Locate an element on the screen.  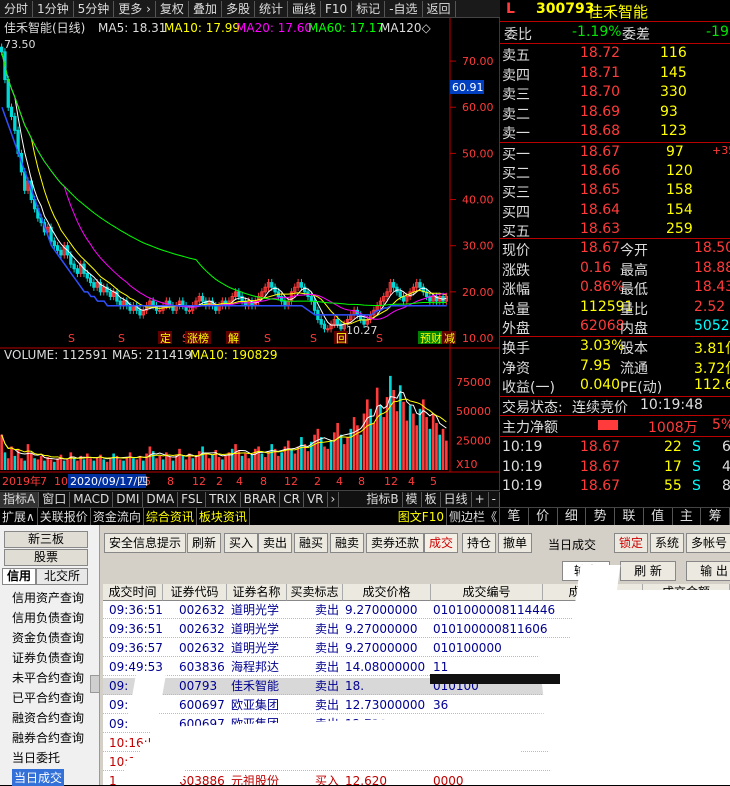
indicator-tab: VR is located at coordinates (316, 499).